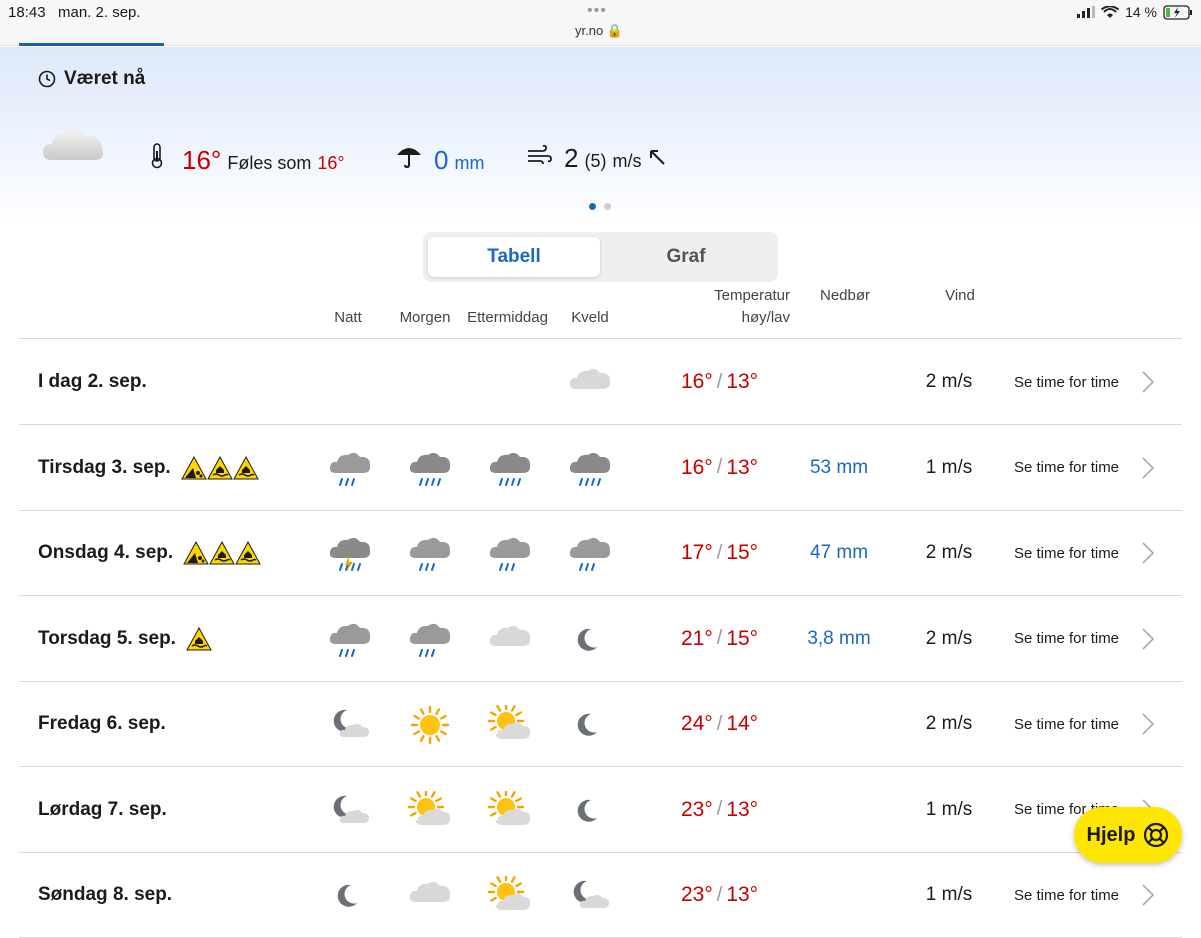  Describe the element at coordinates (596, 158) in the screenshot. I see `current-wind: 2 (5) m/s` at that location.